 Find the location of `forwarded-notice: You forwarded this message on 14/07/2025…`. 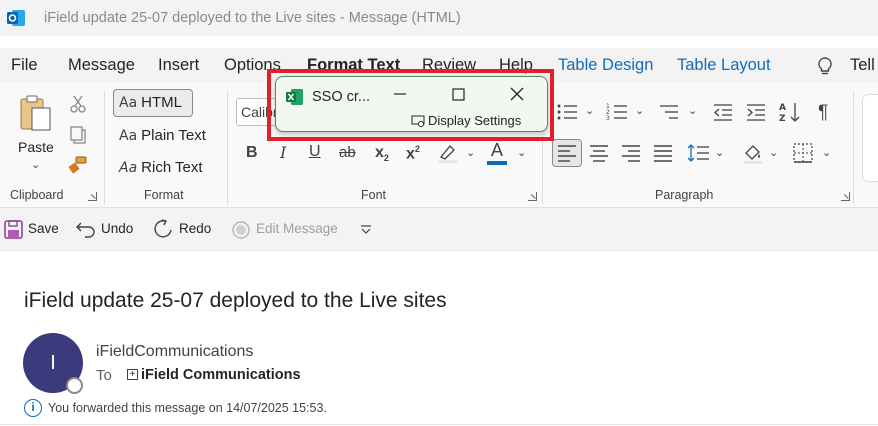

forwarded-notice: You forwarded this message on 14/07/2025… is located at coordinates (187, 408).